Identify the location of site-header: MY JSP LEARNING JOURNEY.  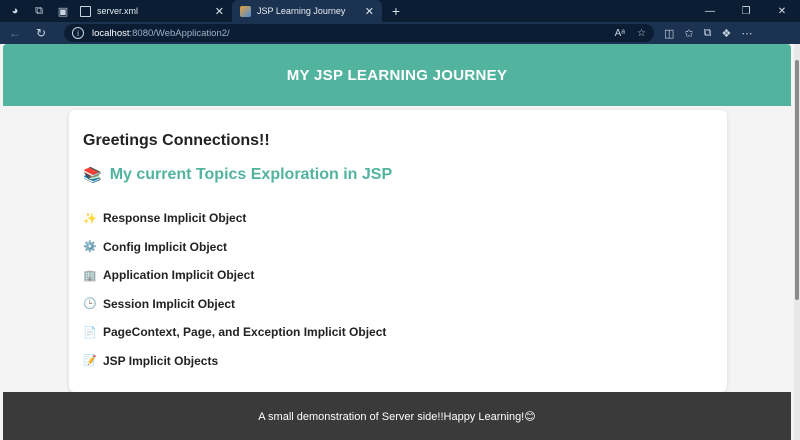
(397, 75).